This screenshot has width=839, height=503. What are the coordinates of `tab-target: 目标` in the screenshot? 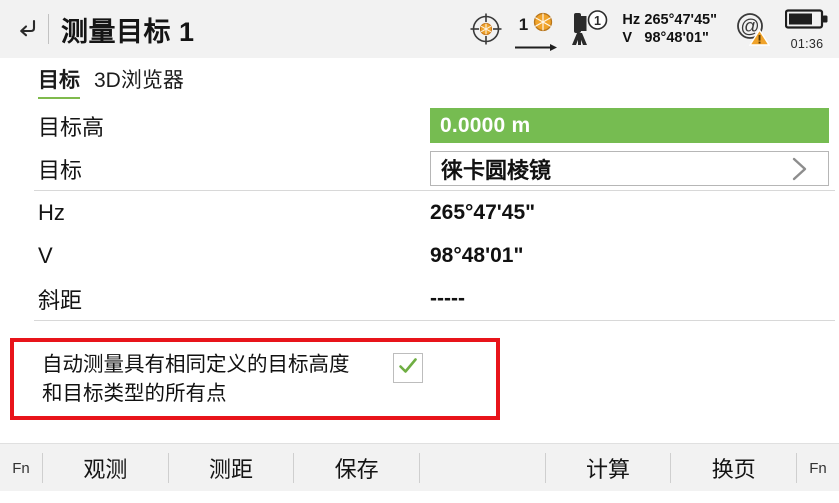 It's located at (59, 81).